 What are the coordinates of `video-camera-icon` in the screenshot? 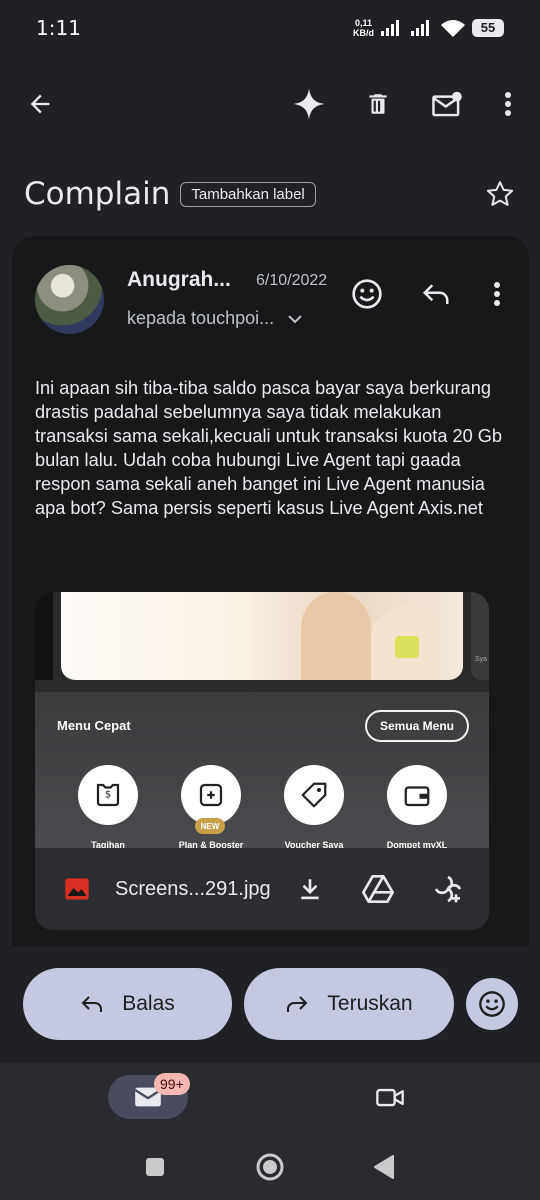 It's located at (390, 1097).